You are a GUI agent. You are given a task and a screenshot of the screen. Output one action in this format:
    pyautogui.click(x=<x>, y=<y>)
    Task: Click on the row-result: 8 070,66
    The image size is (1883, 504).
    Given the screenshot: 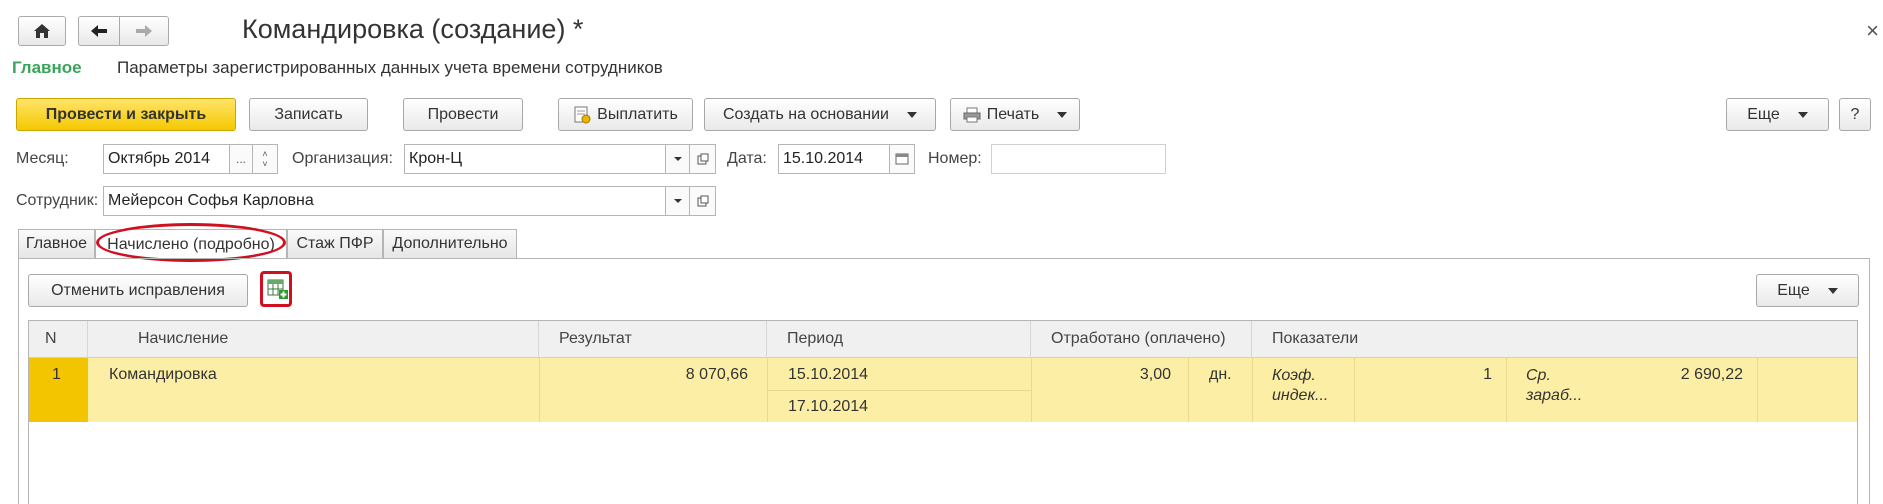 What is the action you would take?
    pyautogui.click(x=716, y=374)
    